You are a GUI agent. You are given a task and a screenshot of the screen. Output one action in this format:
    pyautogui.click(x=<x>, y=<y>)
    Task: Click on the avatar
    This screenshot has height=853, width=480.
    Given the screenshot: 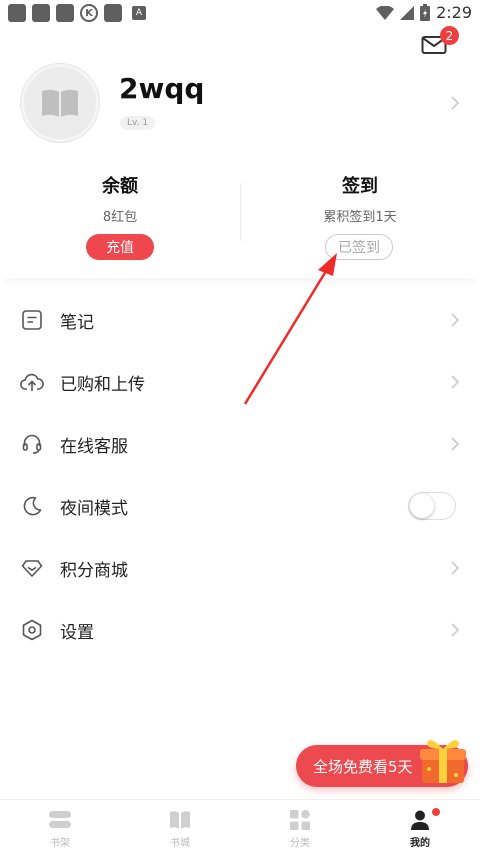 What is the action you would take?
    pyautogui.click(x=60, y=103)
    